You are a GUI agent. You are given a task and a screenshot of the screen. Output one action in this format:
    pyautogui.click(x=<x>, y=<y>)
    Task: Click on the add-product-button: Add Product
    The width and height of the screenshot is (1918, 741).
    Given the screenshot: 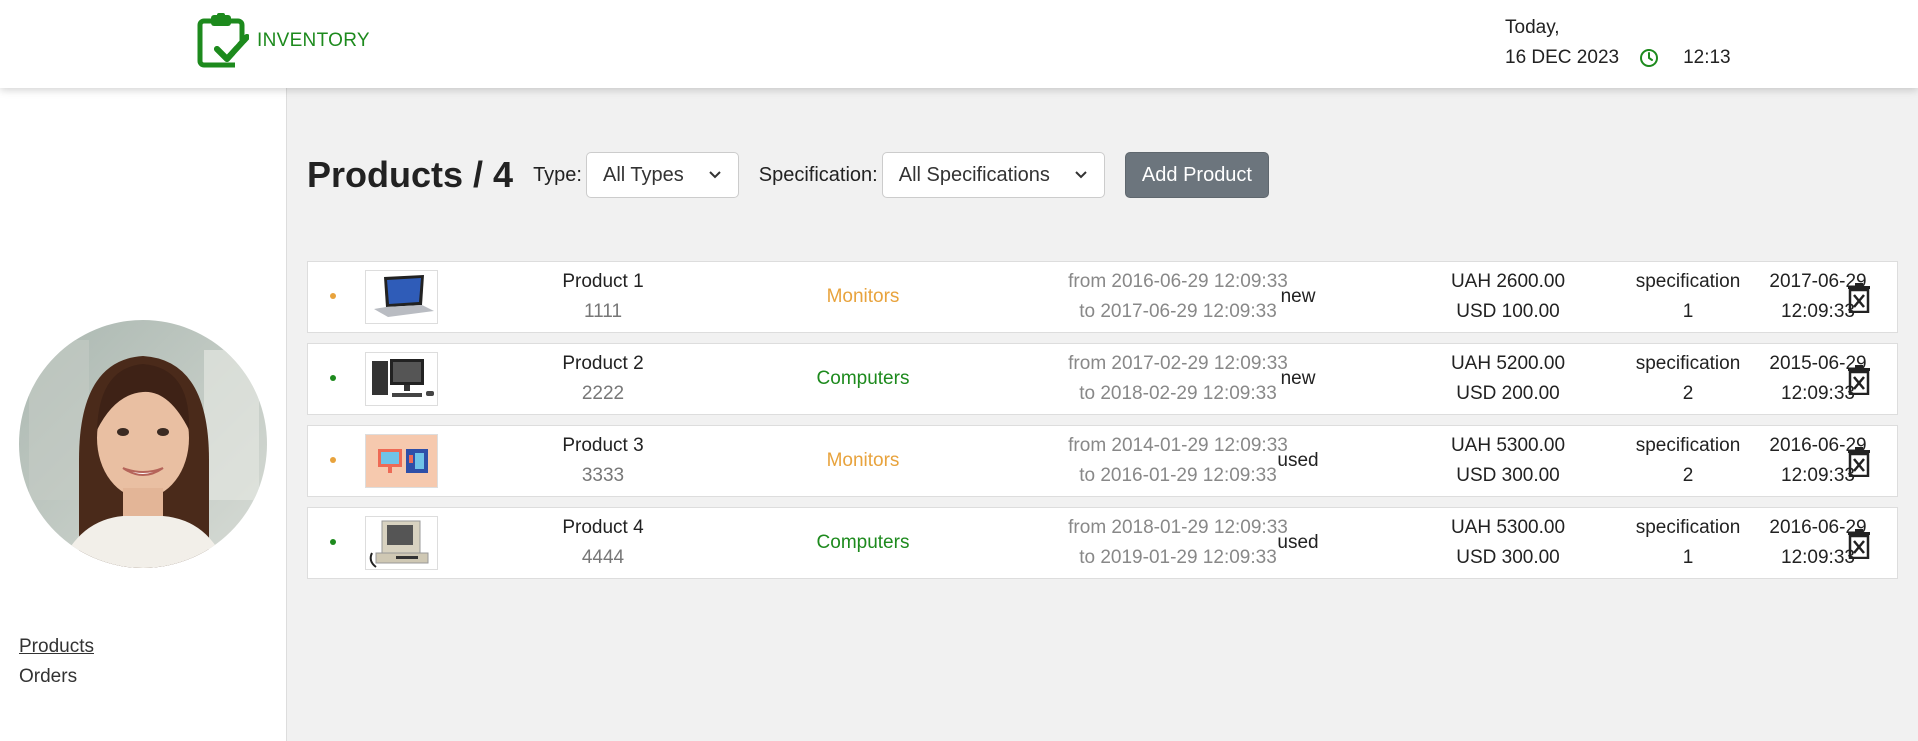 What is the action you would take?
    pyautogui.click(x=1196, y=175)
    